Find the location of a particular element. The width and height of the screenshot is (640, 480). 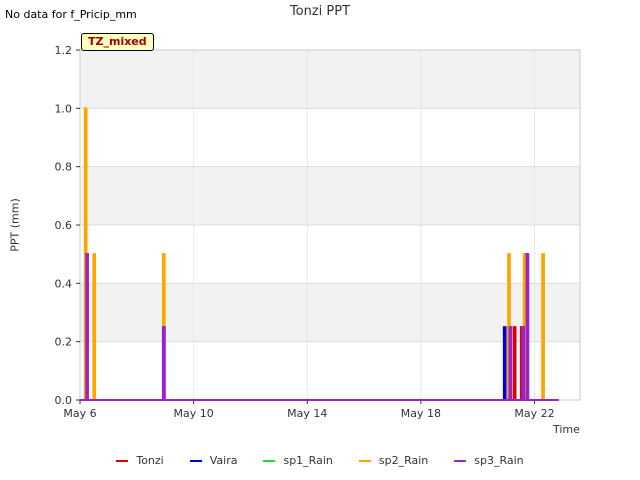

x-tick-label: May 6 is located at coordinates (79, 413).